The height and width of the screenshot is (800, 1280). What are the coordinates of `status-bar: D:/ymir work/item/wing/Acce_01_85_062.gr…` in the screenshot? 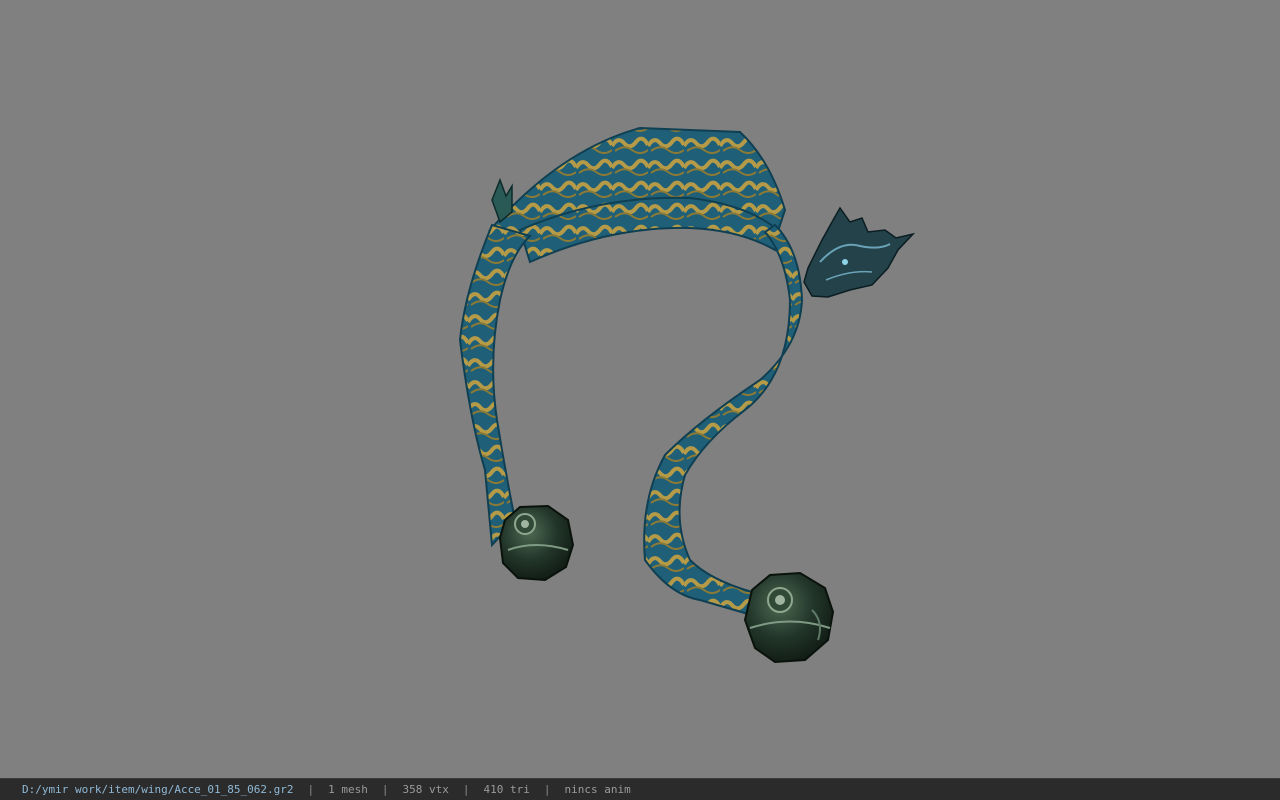 It's located at (640, 789).